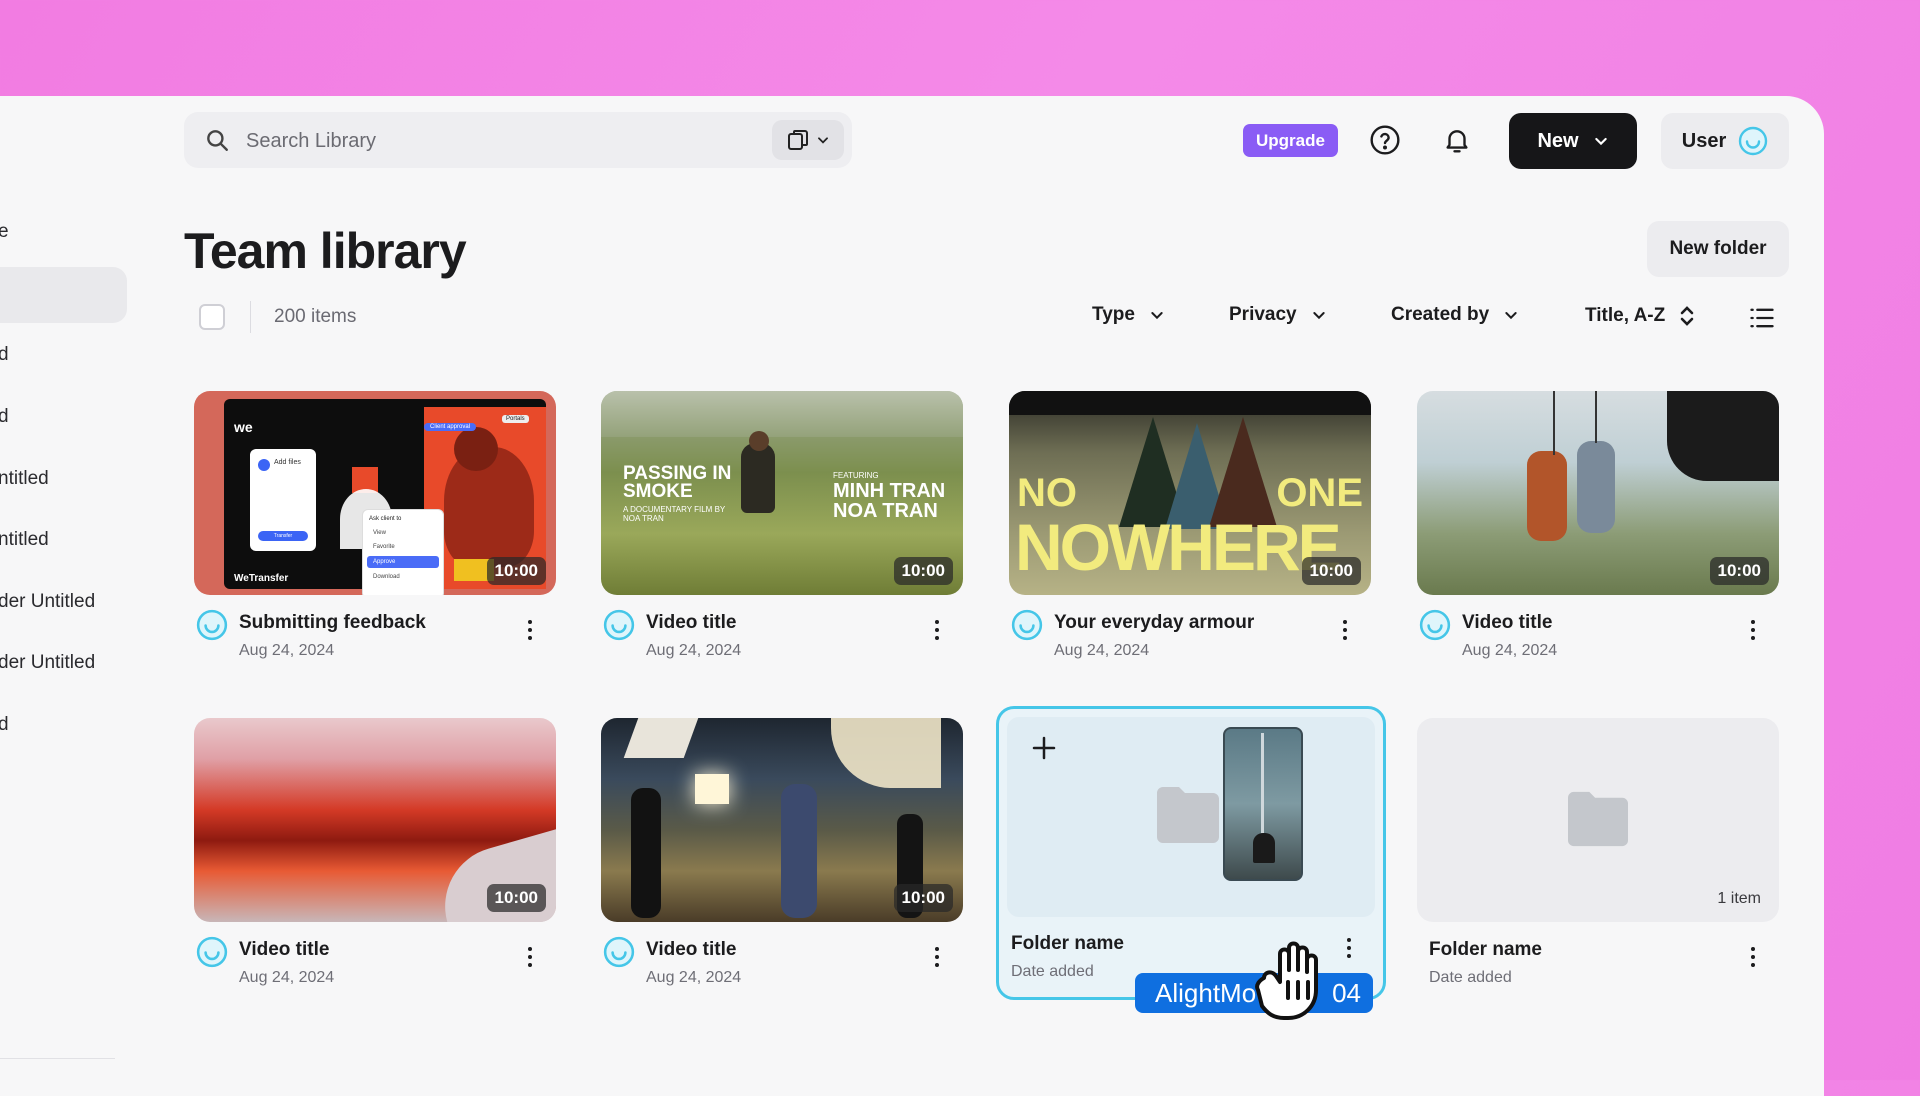  What do you see at coordinates (646, 853) in the screenshot?
I see `crew-figure` at bounding box center [646, 853].